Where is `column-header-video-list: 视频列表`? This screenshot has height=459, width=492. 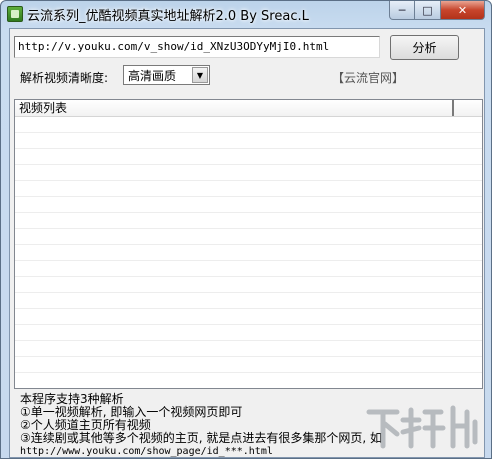 column-header-video-list: 视频列表 is located at coordinates (234, 108).